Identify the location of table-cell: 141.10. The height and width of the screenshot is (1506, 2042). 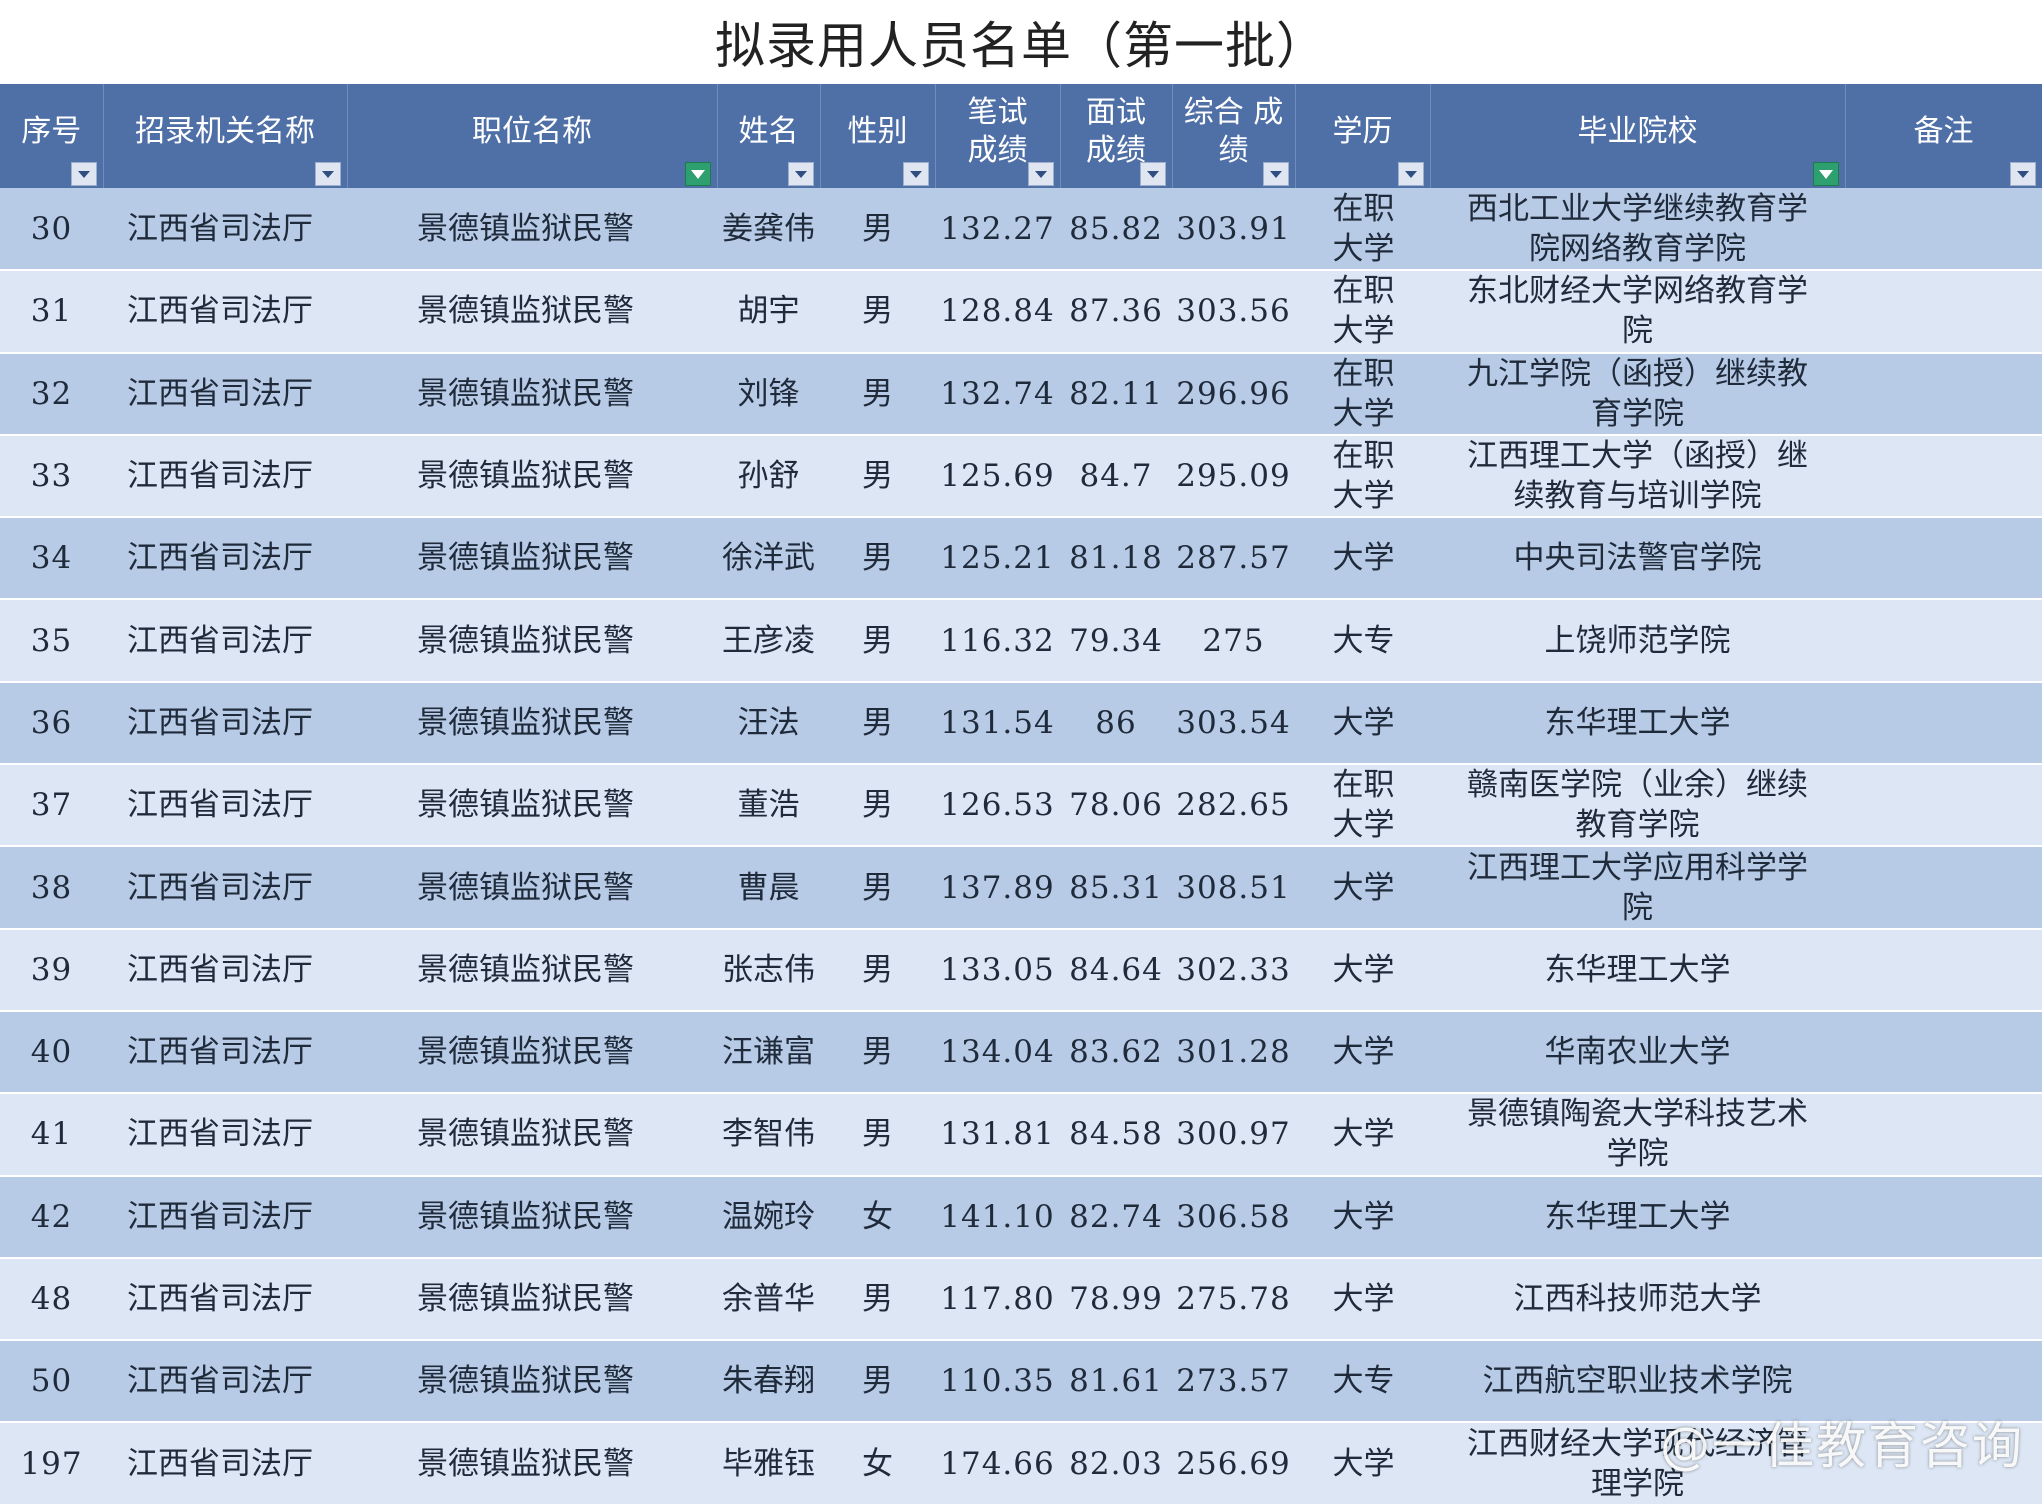
(997, 1217).